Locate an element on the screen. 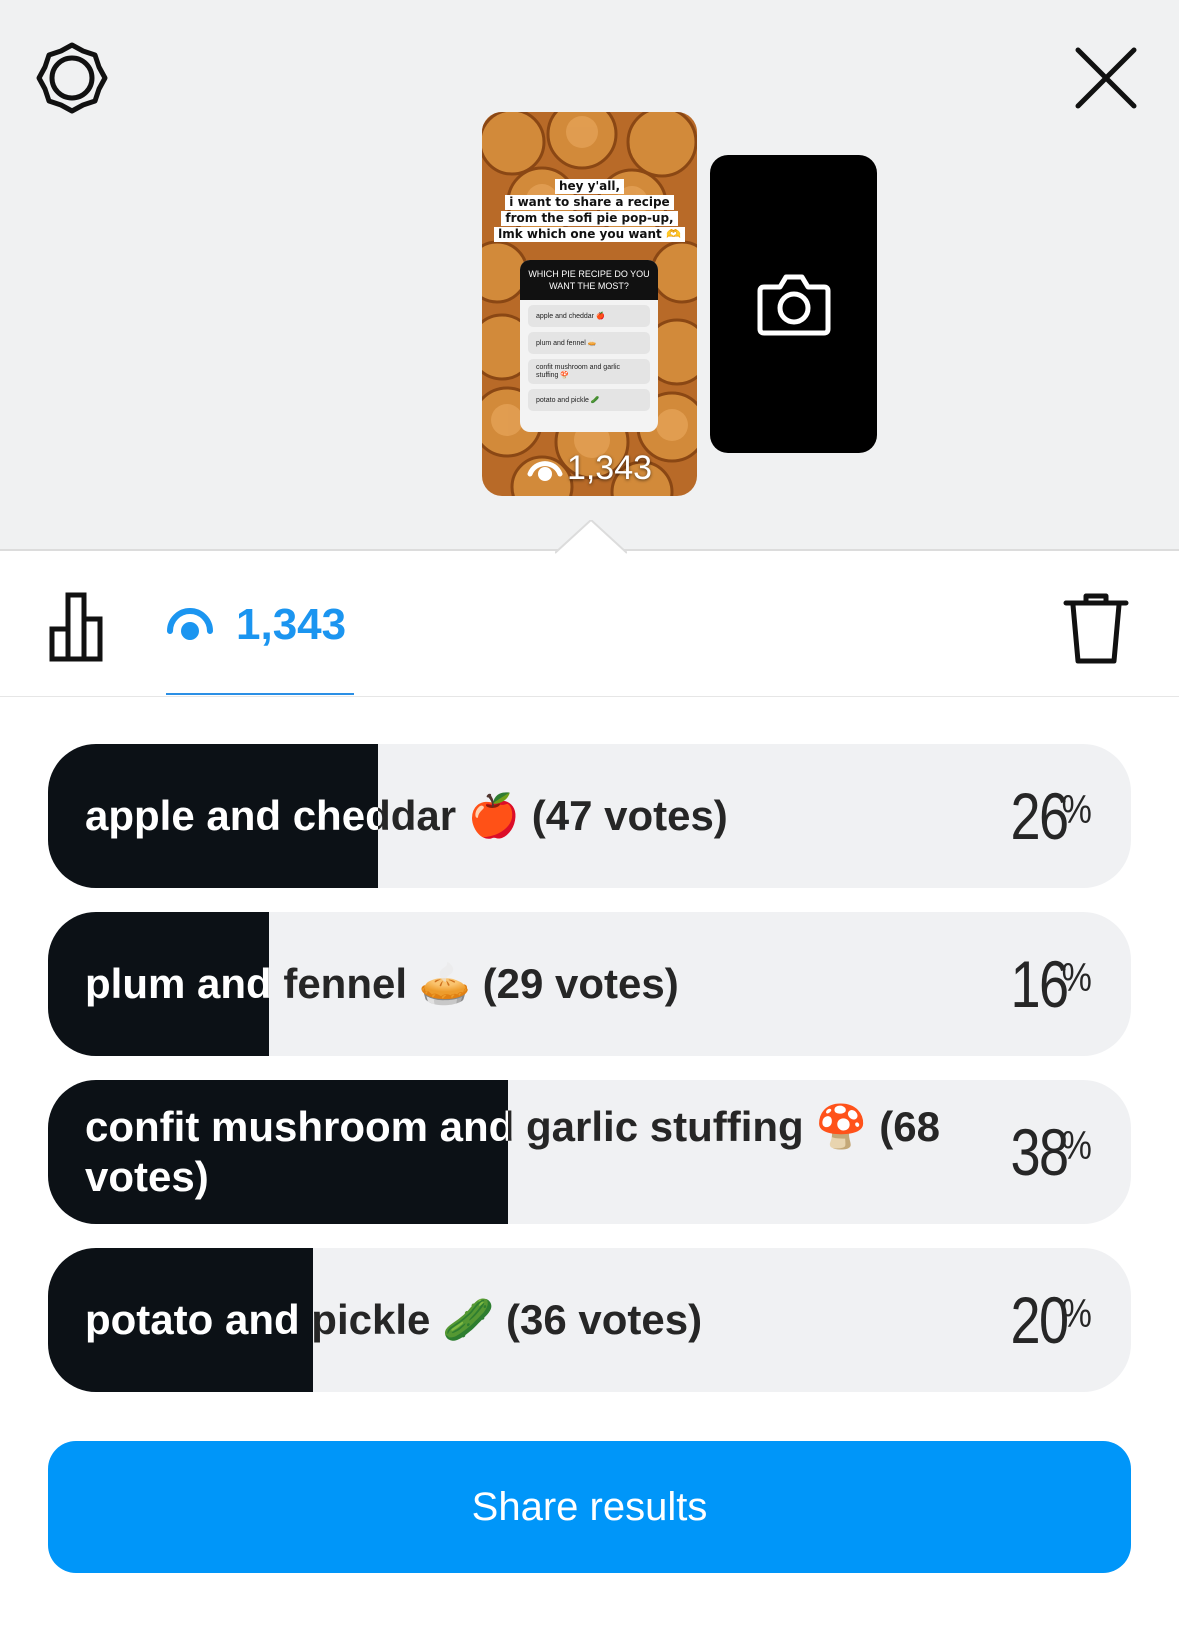 The height and width of the screenshot is (1625, 1179). caption-line: lmk which one you want 🫶 is located at coordinates (589, 234).